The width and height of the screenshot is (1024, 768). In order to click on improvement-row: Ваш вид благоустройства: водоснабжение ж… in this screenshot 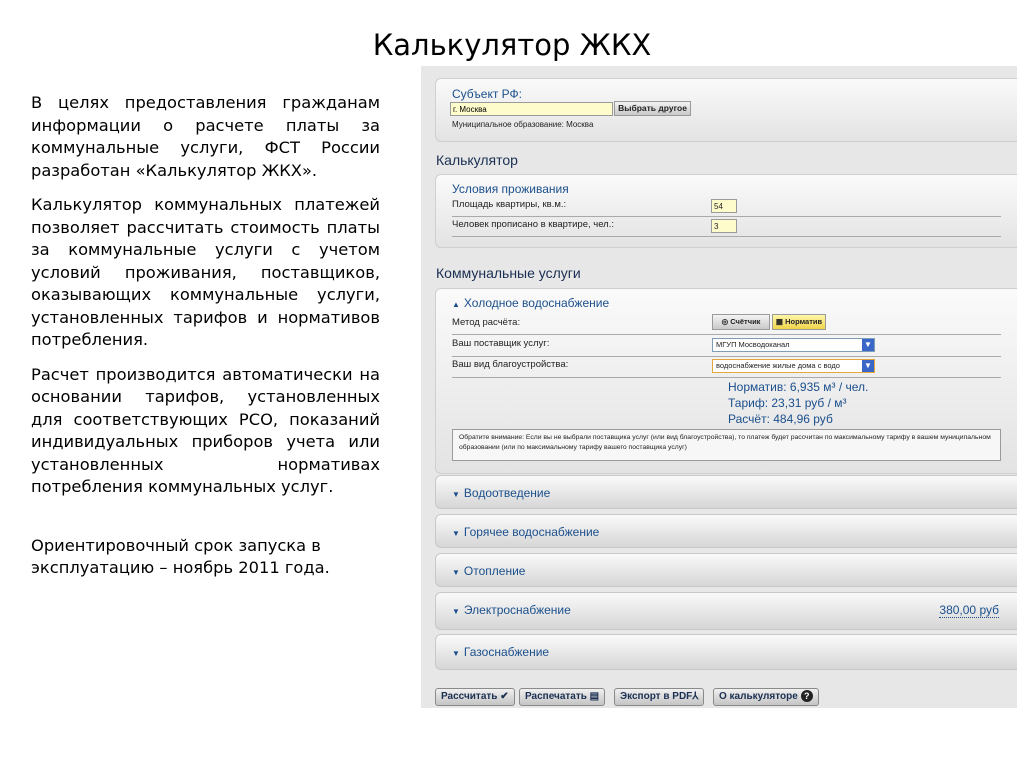, I will do `click(726, 368)`.